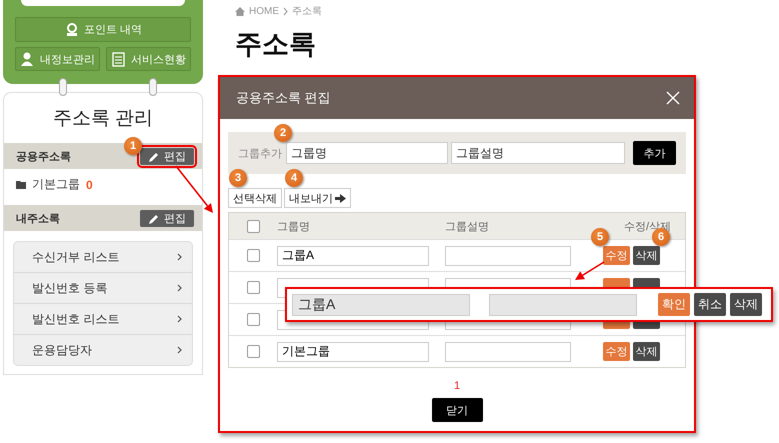  Describe the element at coordinates (133, 145) in the screenshot. I see `step-badge: 1` at that location.